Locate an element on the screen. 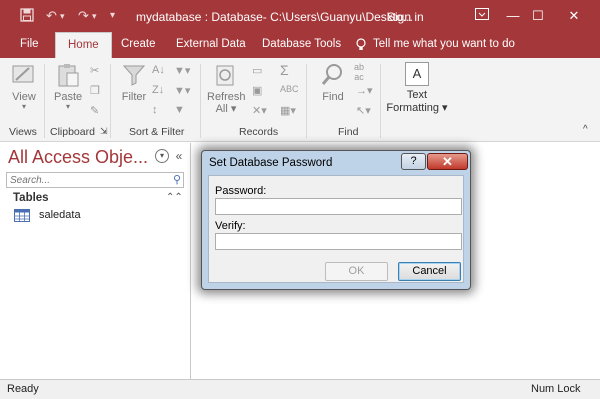 This screenshot has width=600, height=399. verify-field is located at coordinates (338, 241).